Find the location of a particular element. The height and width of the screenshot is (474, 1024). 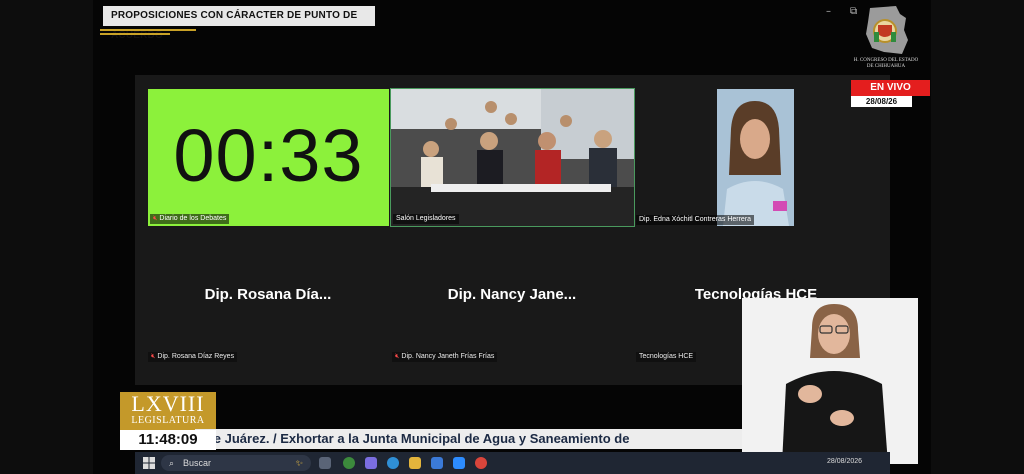

sign-interpreter-video is located at coordinates (830, 381).